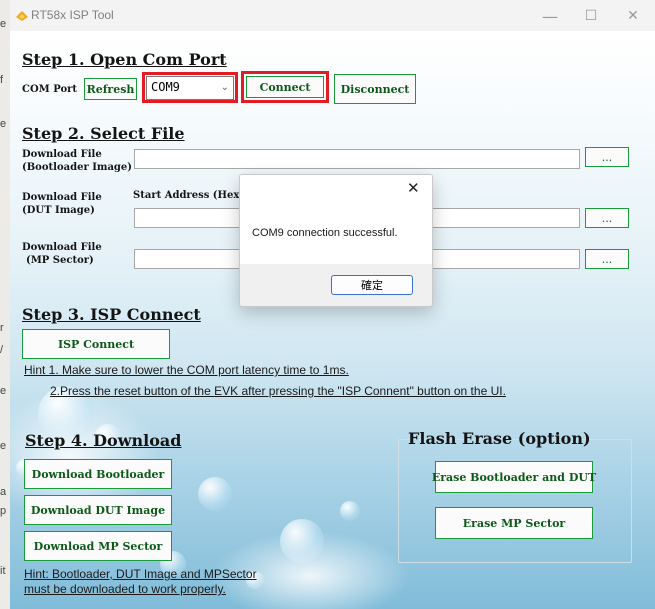  I want to click on connection-success-dialog: ✕ COM9 connection successful. 確定, so click(336, 240).